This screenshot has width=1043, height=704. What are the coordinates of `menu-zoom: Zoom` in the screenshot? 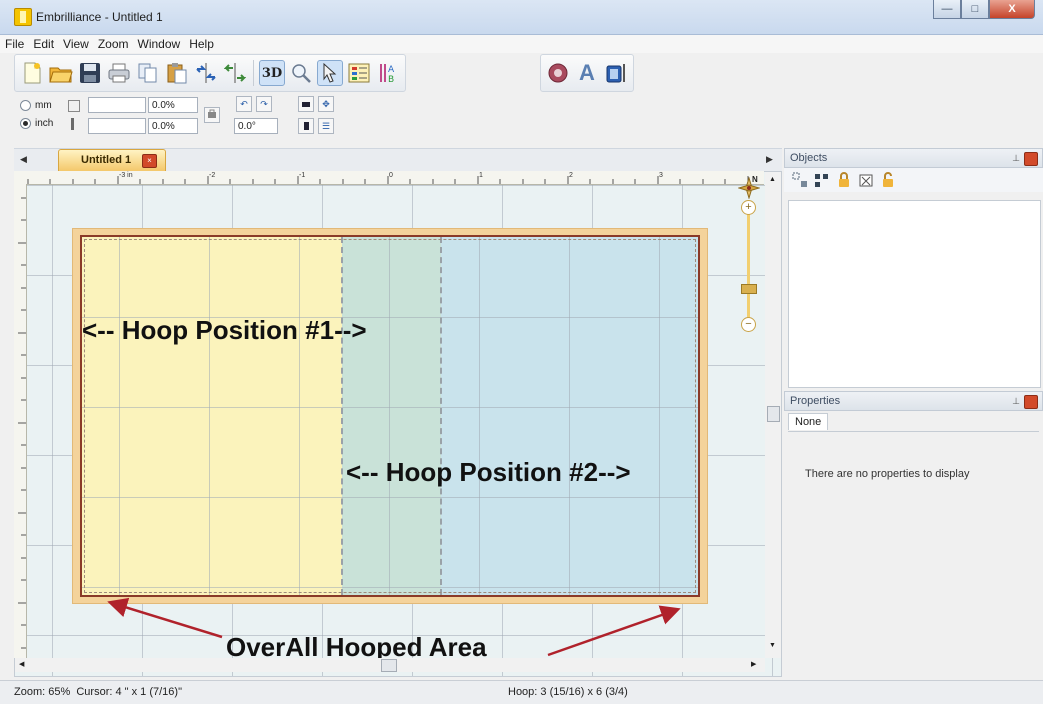 It's located at (113, 44).